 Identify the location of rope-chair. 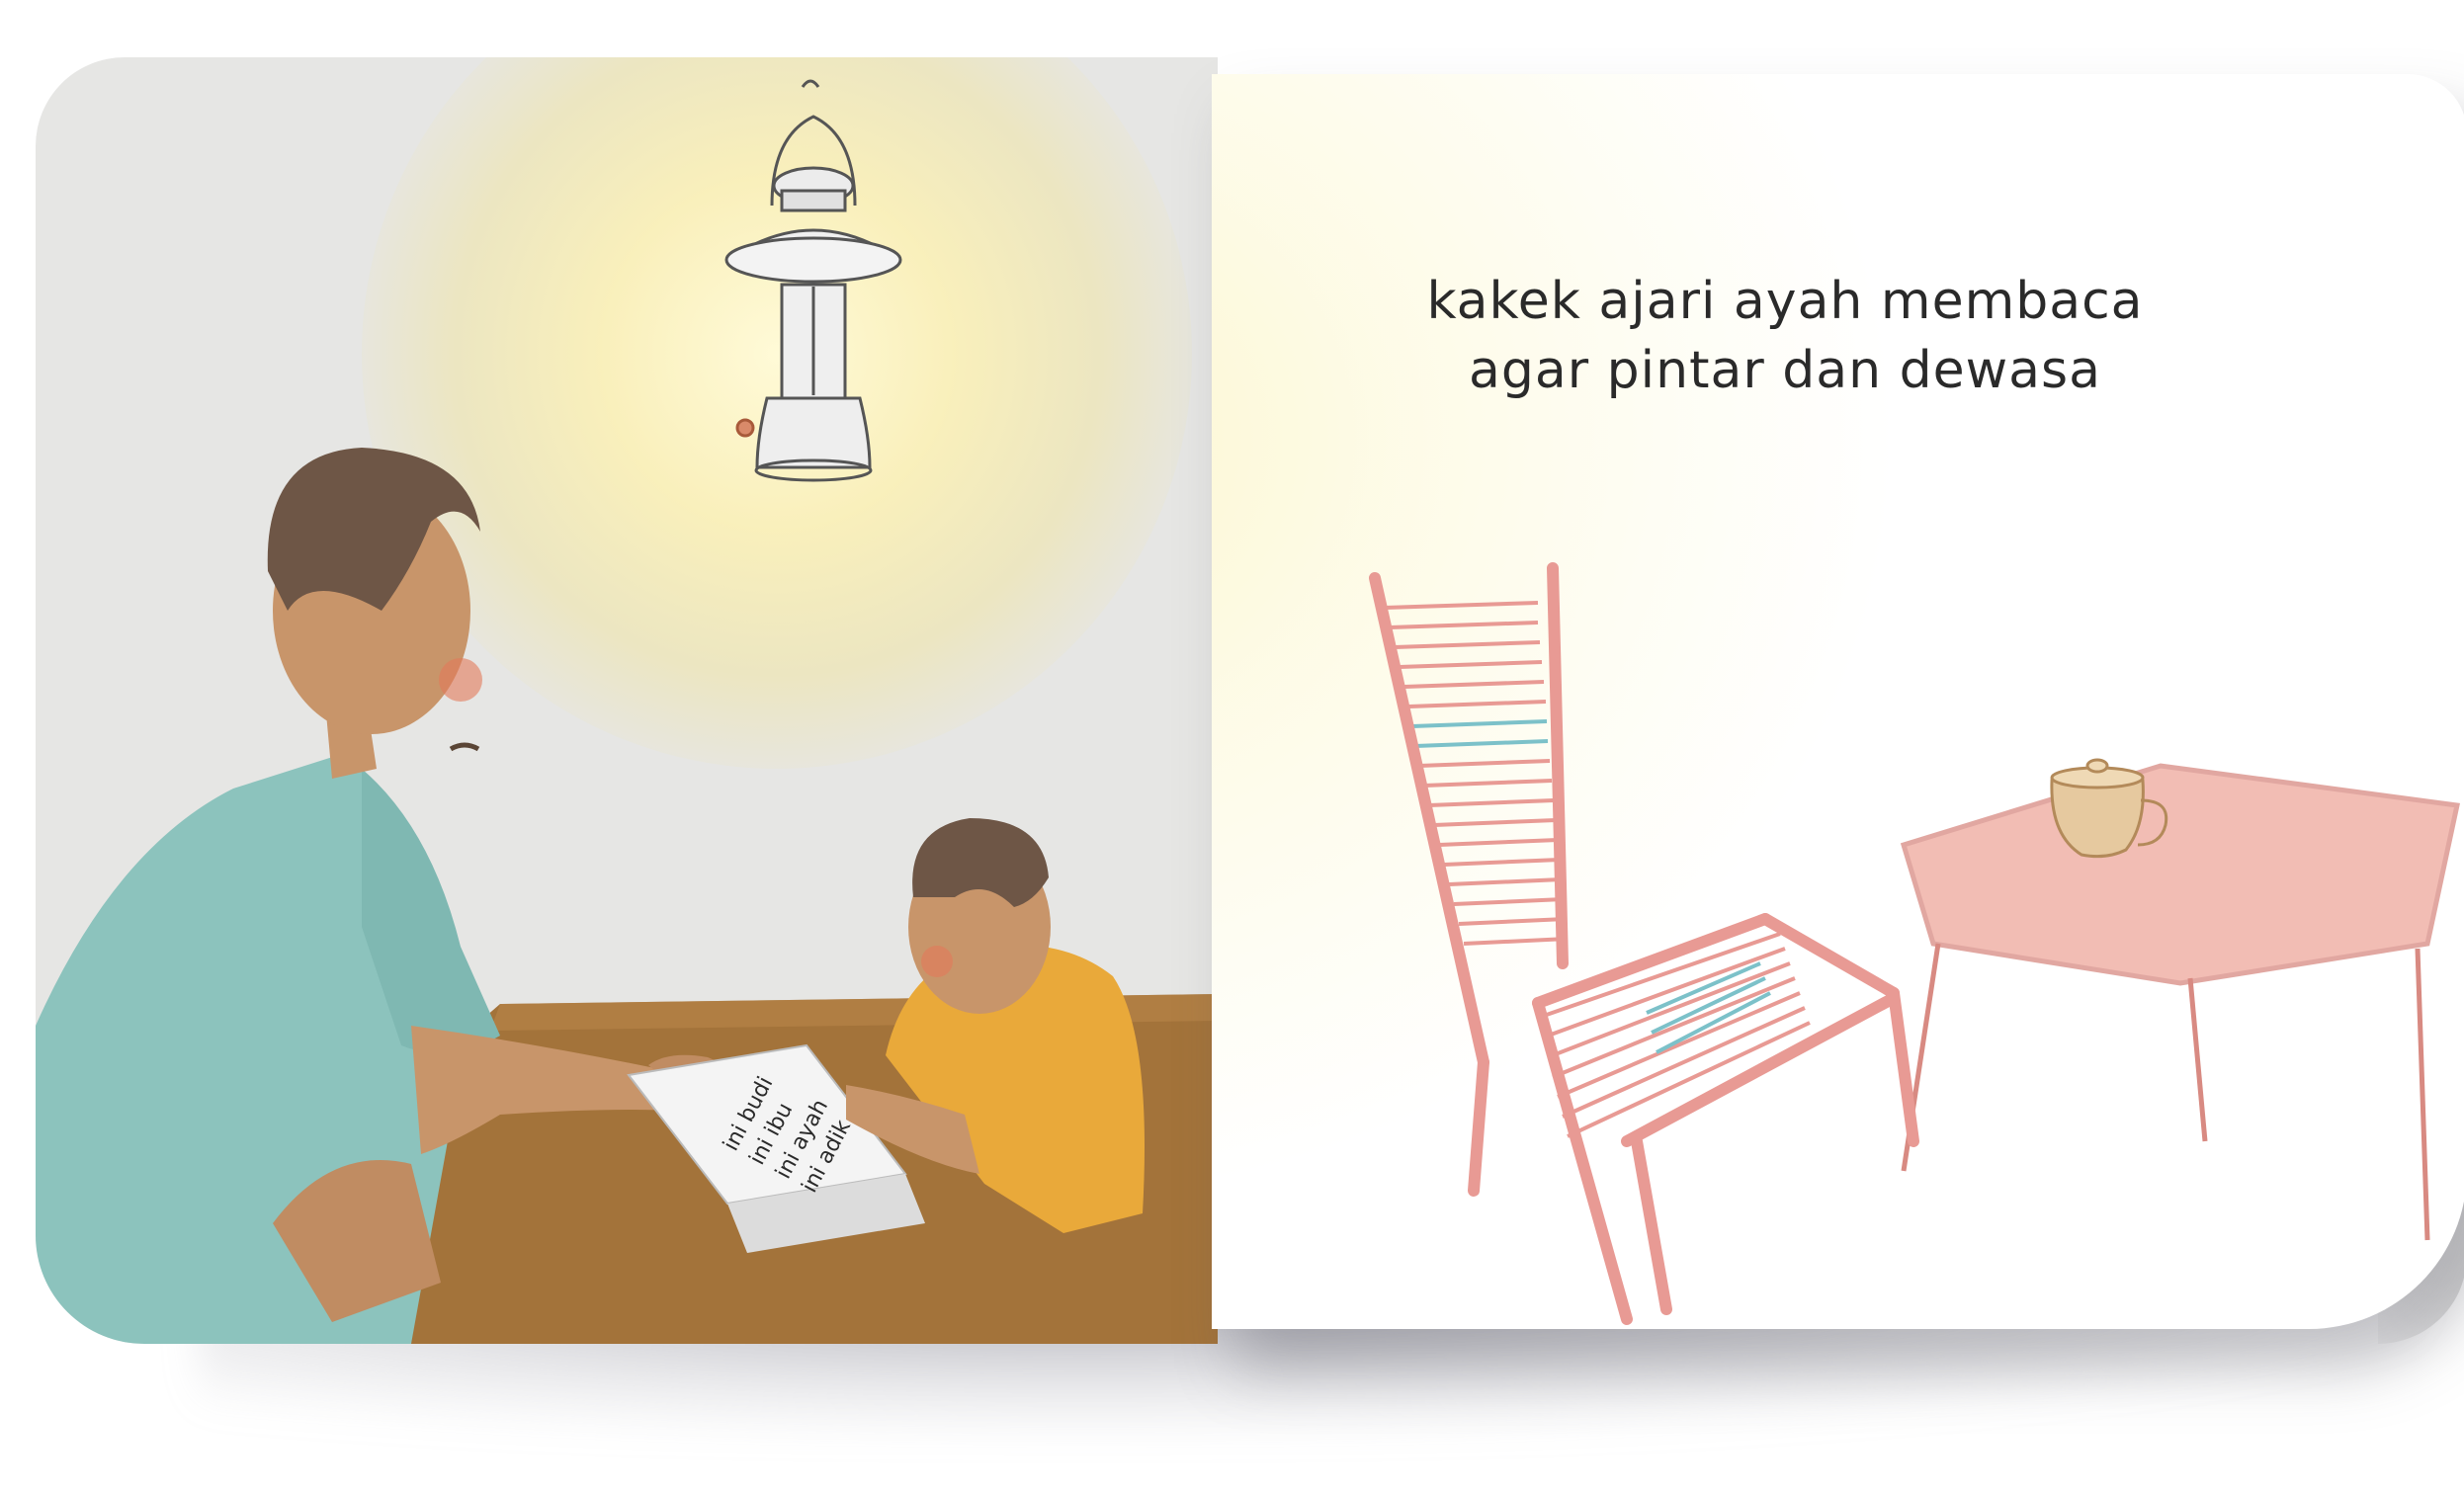
(1644, 943).